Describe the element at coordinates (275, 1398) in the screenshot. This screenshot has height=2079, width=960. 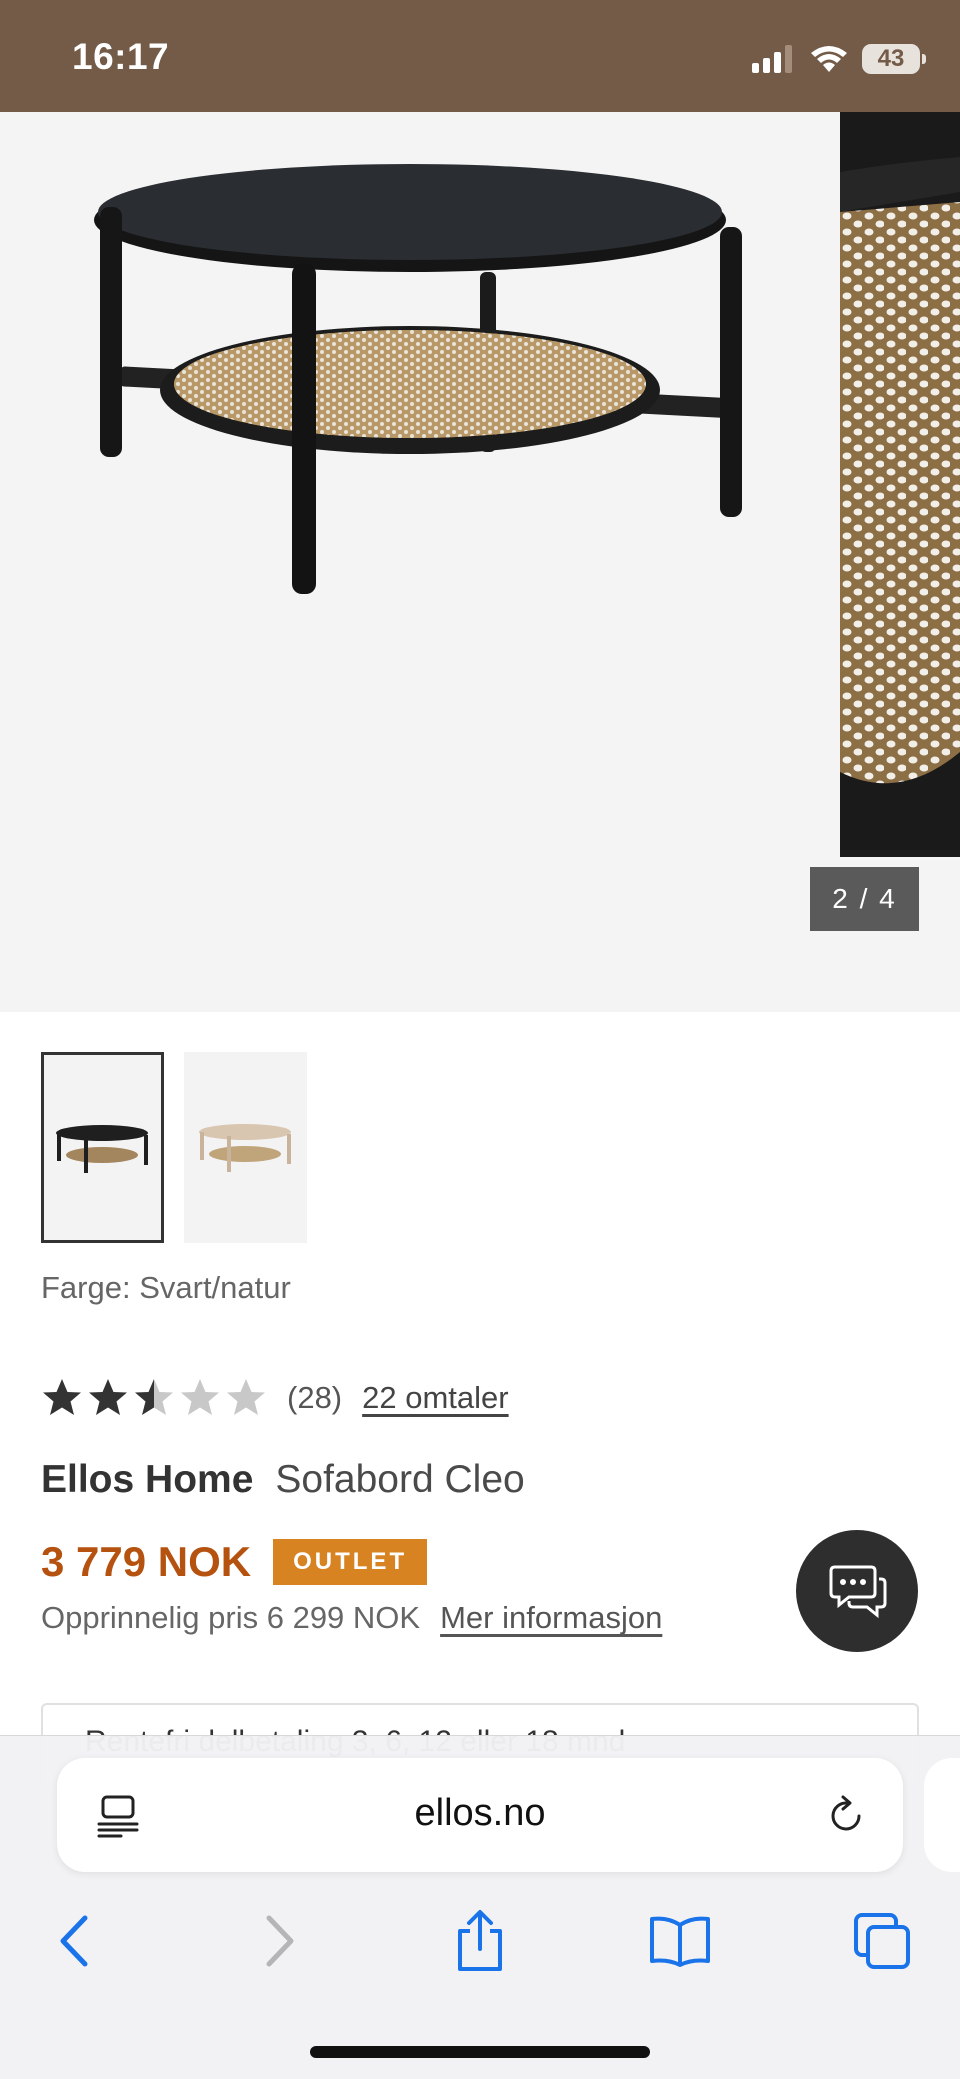
I see `rating-row: (28) 22 omtaler` at that location.